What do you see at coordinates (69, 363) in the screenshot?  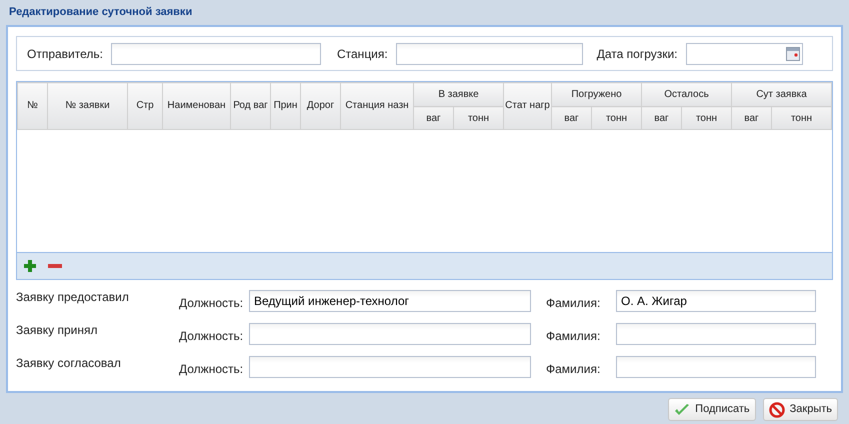 I see `signature-role: Заявку согласовал` at bounding box center [69, 363].